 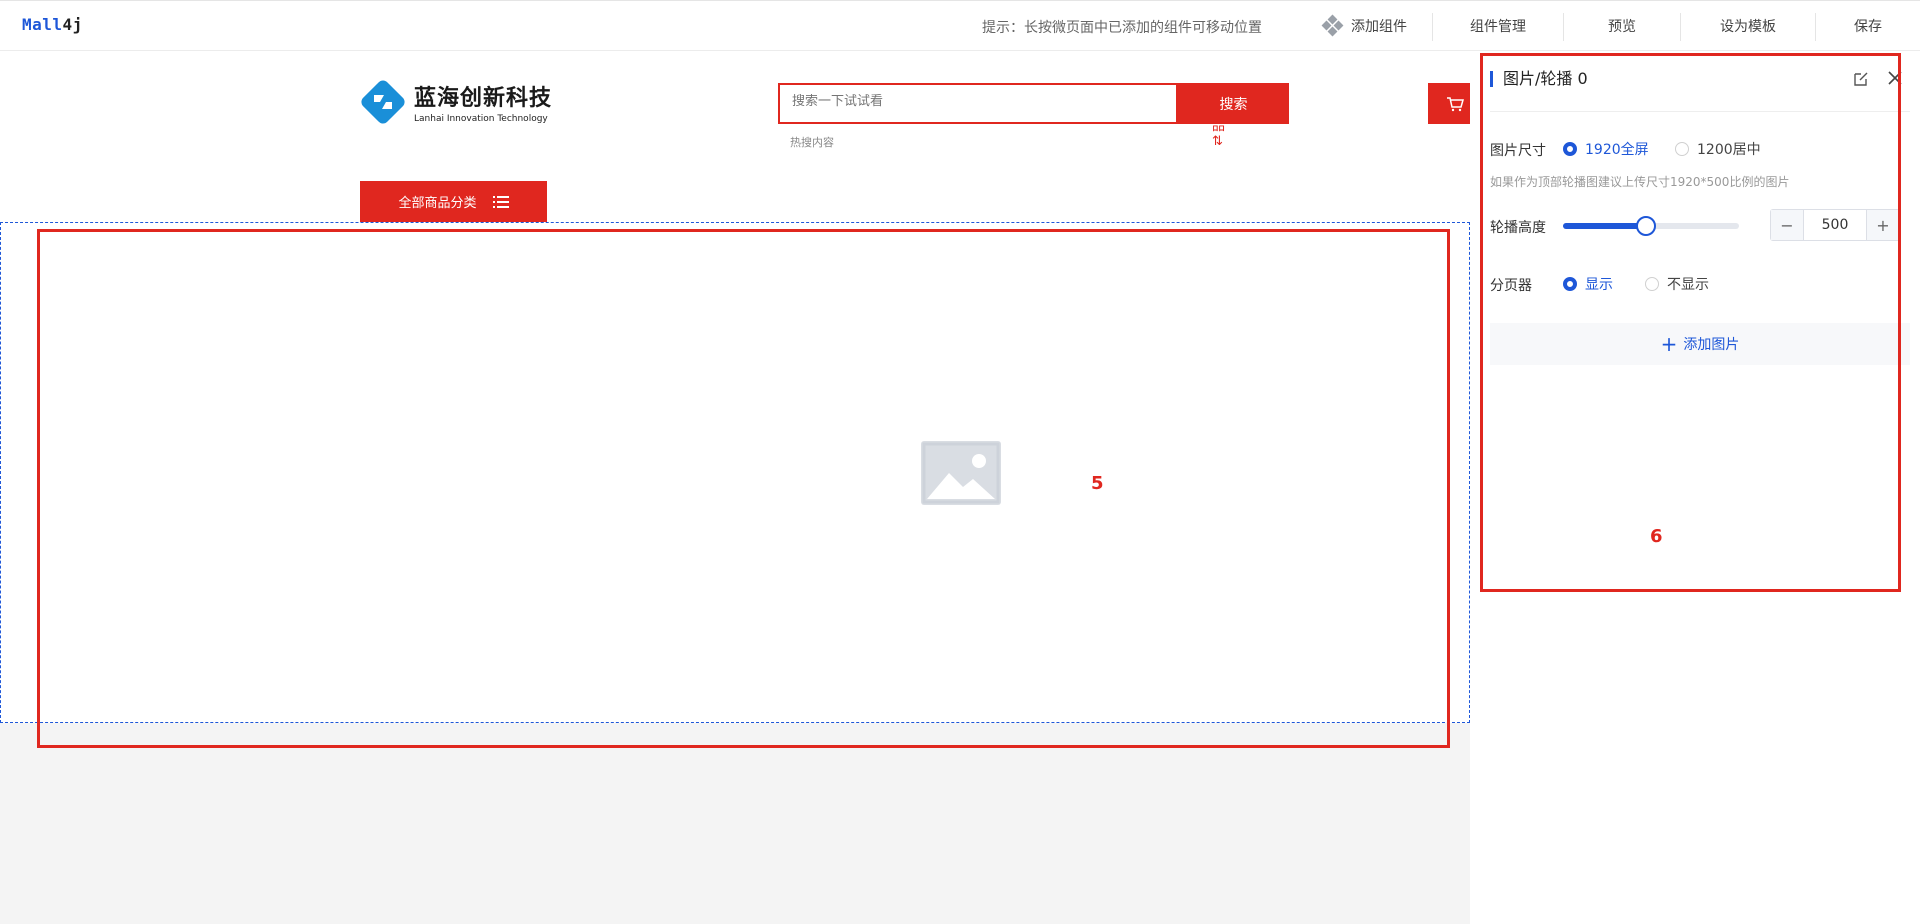 I want to click on set-template-button: 设为模板, so click(x=1748, y=25).